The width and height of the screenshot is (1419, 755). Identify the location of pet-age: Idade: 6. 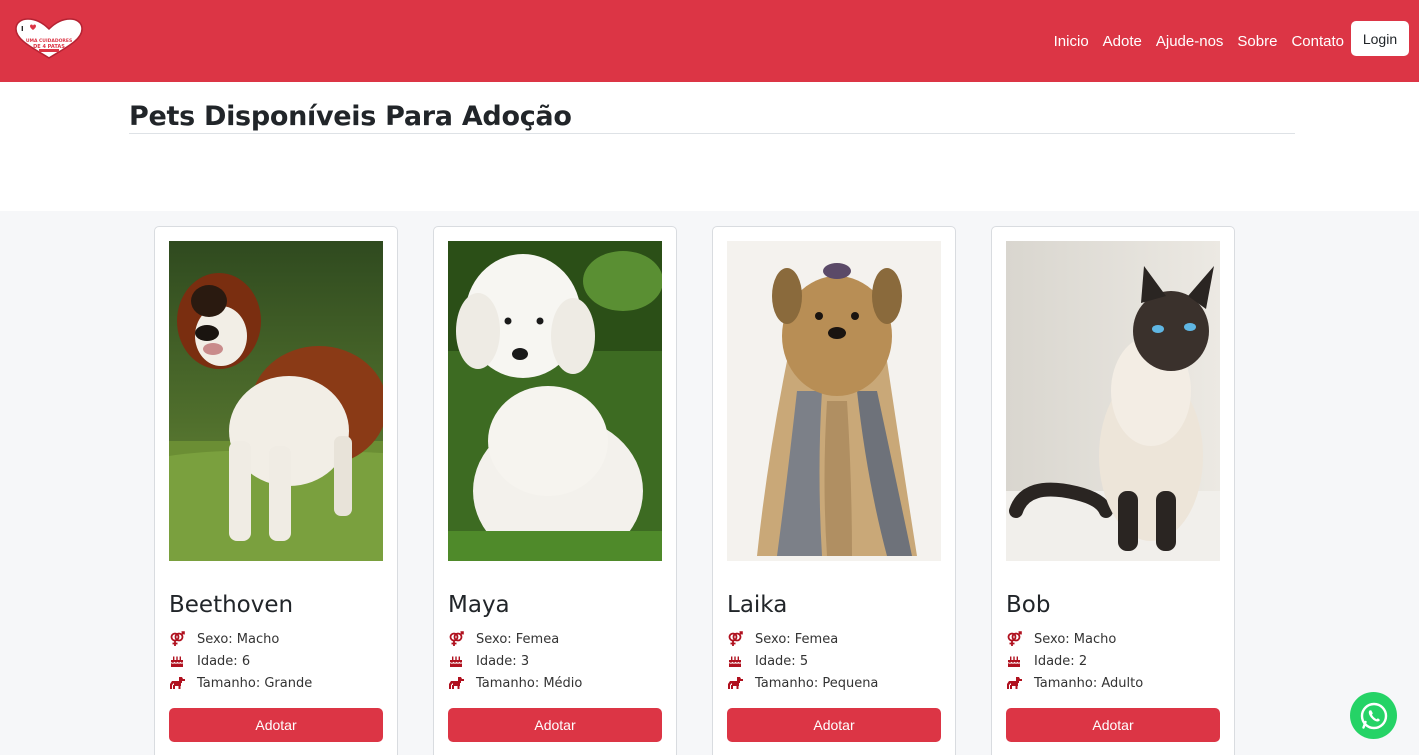
(209, 661).